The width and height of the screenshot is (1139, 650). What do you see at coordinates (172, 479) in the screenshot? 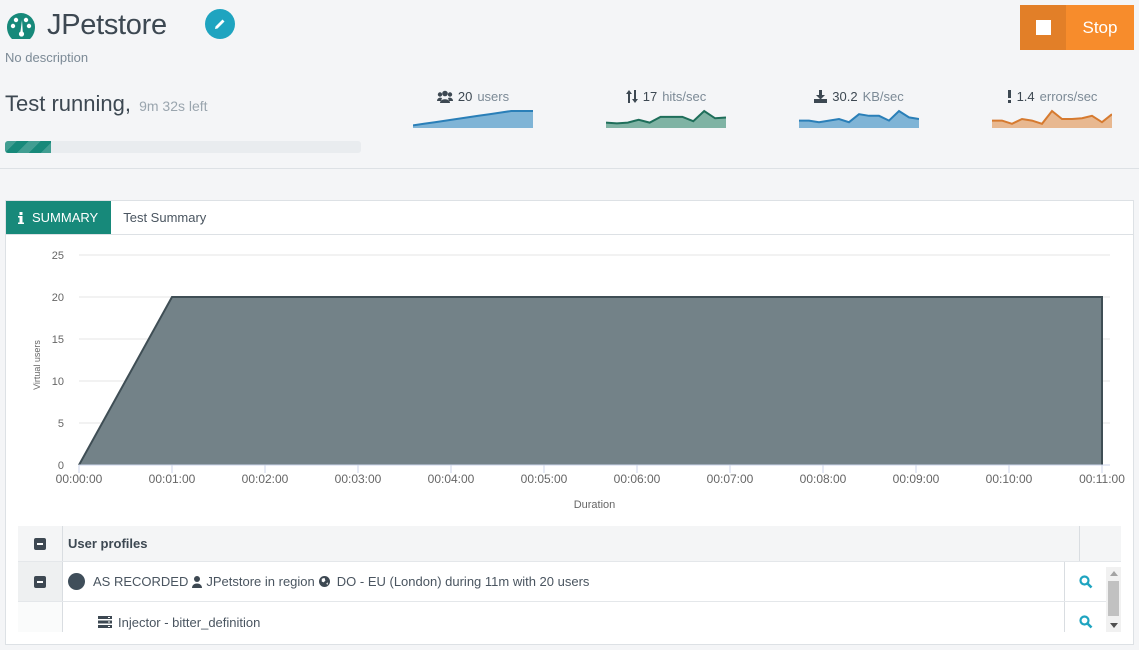
I see `x-tick-label: 00:01:00` at bounding box center [172, 479].